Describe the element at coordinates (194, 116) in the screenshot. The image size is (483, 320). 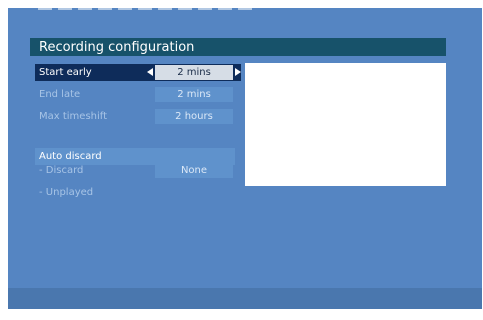
I see `setting-value: 2 hours` at that location.